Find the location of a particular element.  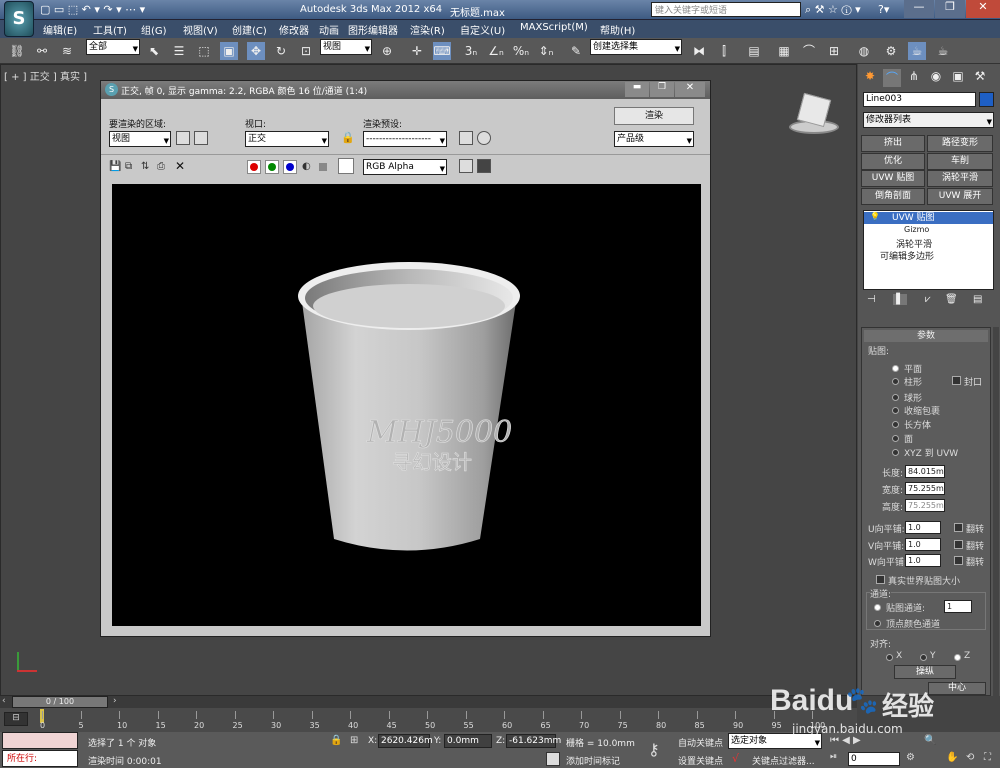

show-end-result-icon: ▌ is located at coordinates (900, 299).